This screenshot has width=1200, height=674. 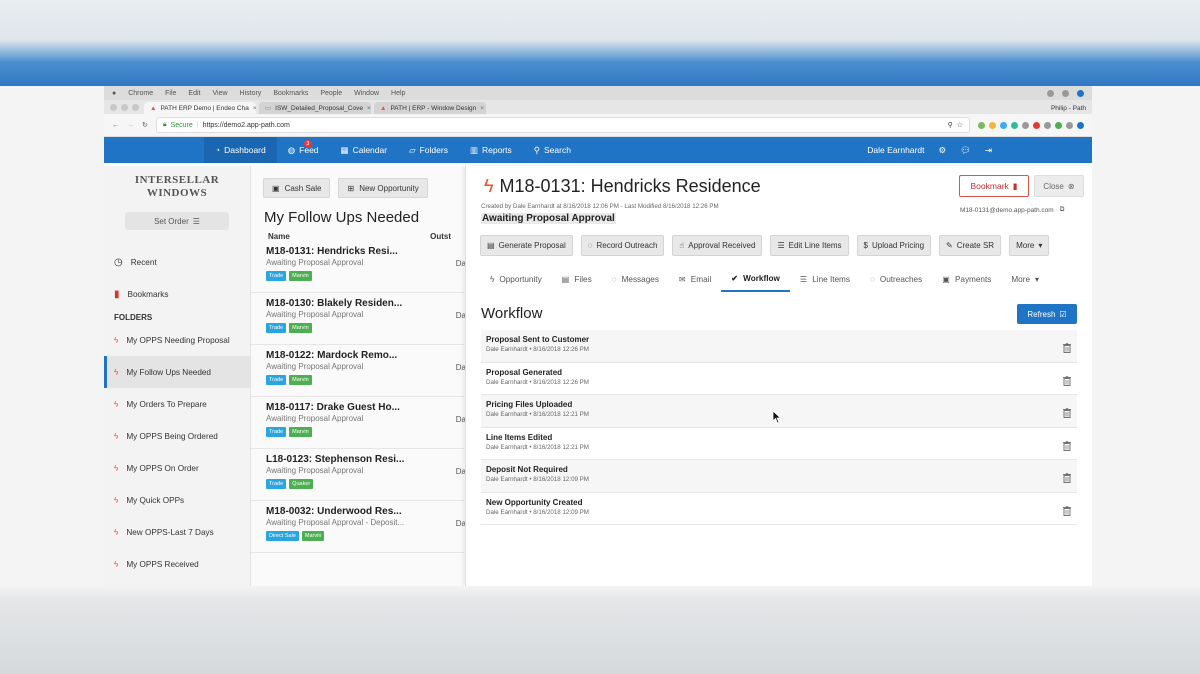 I want to click on nav-calendar: ▦ Calendar, so click(x=364, y=150).